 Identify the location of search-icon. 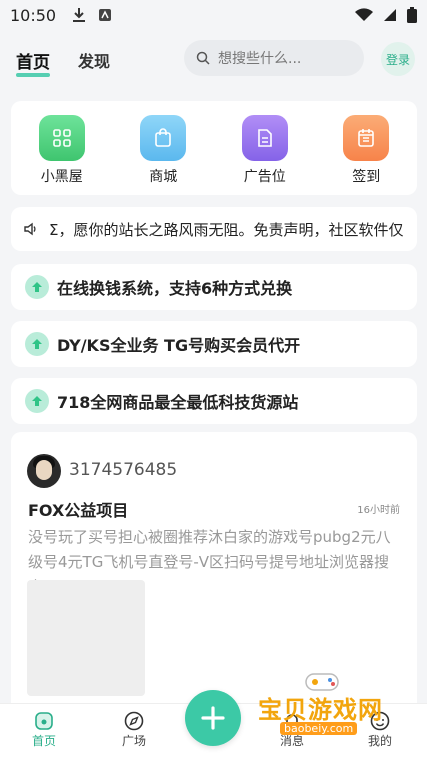
(203, 58).